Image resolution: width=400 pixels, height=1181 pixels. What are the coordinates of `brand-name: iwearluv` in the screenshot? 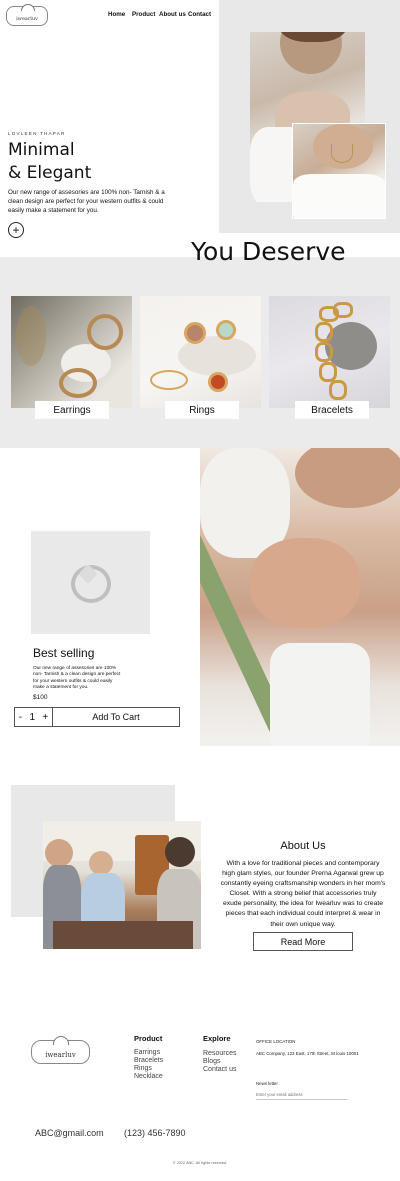 It's located at (27, 19).